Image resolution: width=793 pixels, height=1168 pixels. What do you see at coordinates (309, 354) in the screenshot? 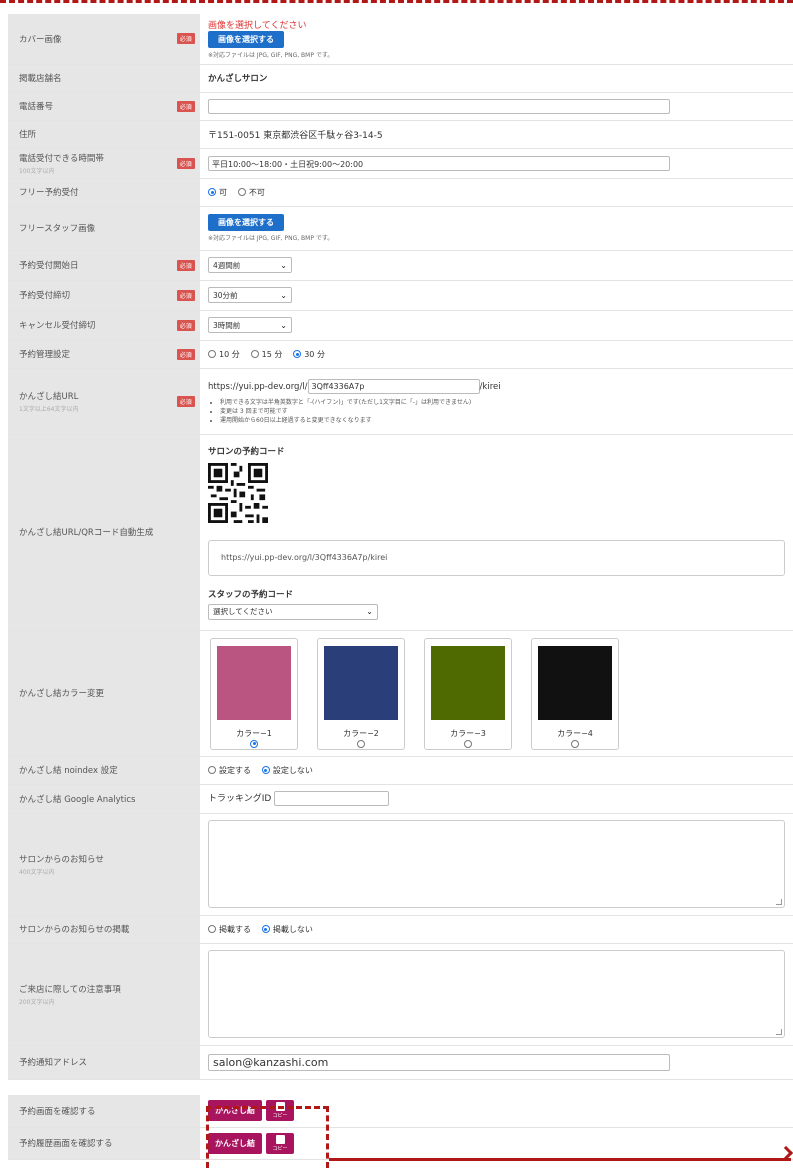
I see `radio-slot-30: 30 分` at bounding box center [309, 354].